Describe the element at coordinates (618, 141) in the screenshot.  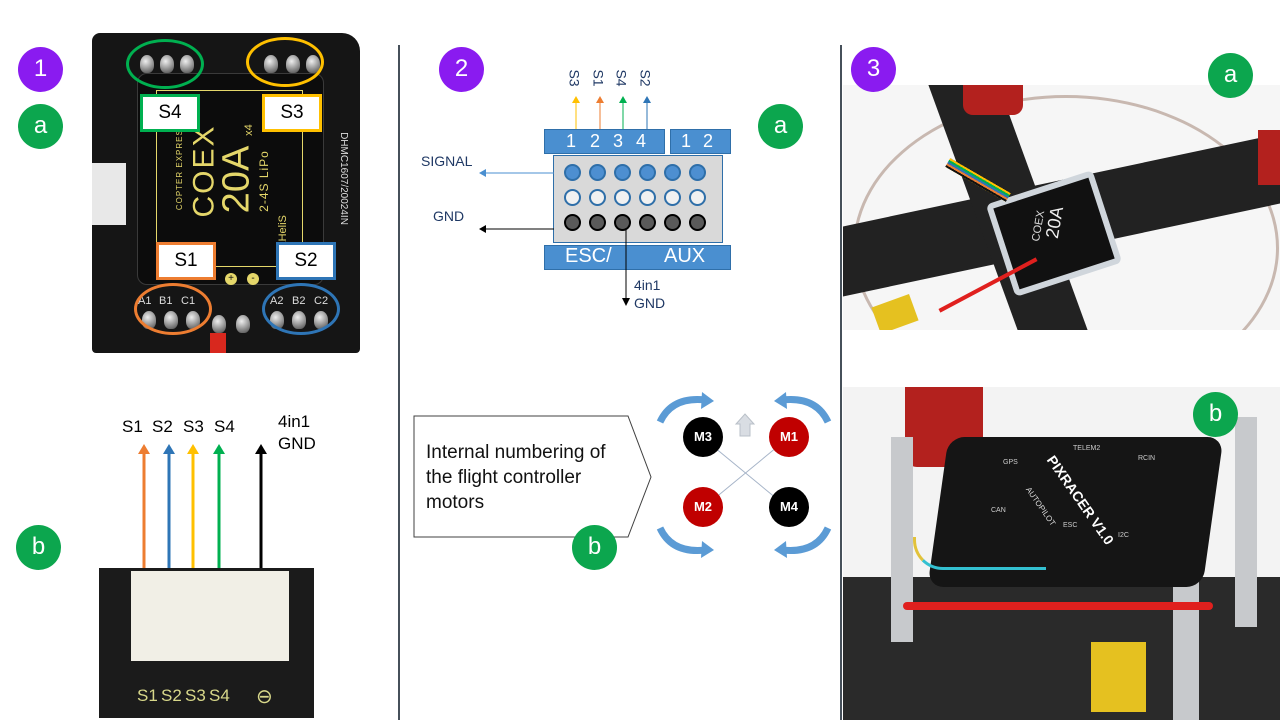
I see `pinout-esc-pin-3: 3` at that location.